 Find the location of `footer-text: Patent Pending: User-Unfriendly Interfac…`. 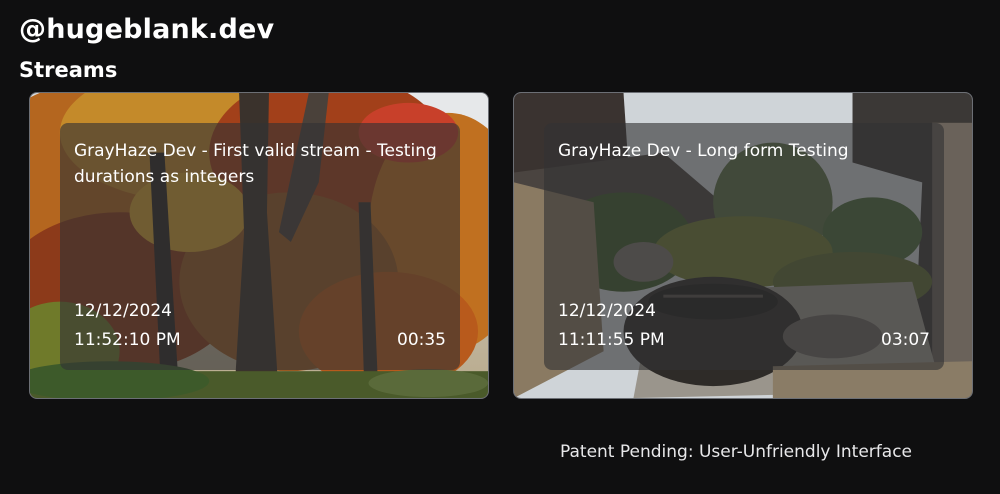

footer-text: Patent Pending: User-Unfriendly Interfac… is located at coordinates (736, 452).